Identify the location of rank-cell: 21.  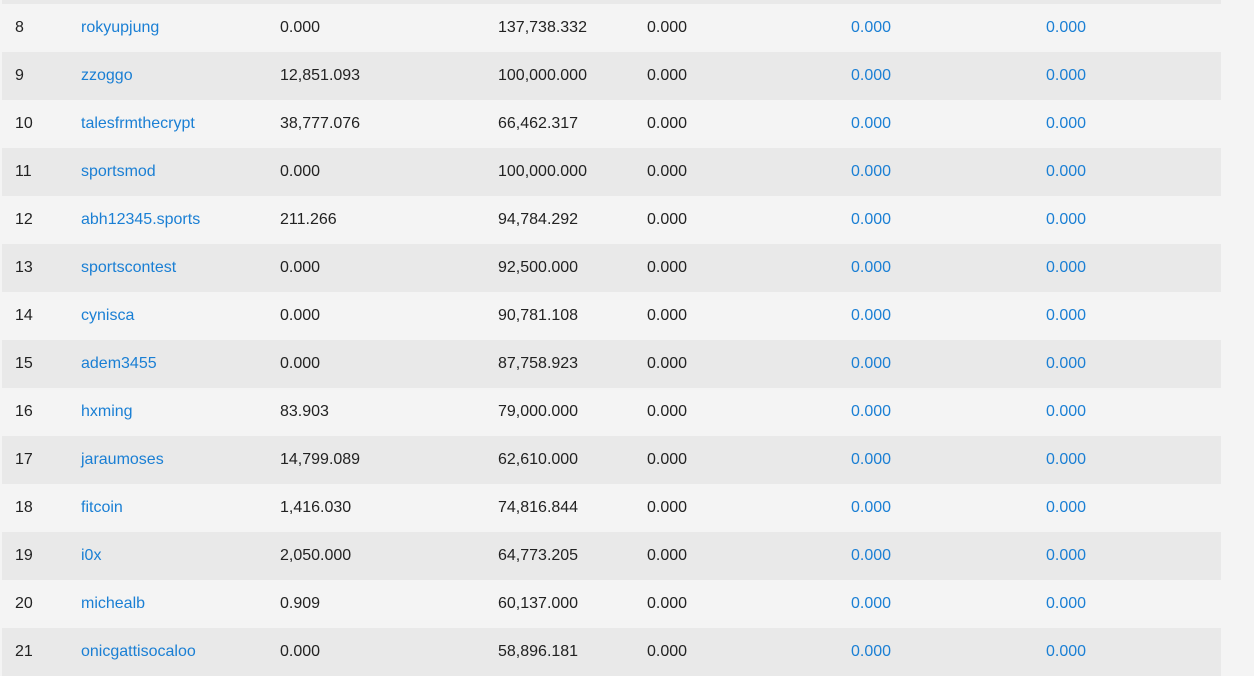
(24, 651).